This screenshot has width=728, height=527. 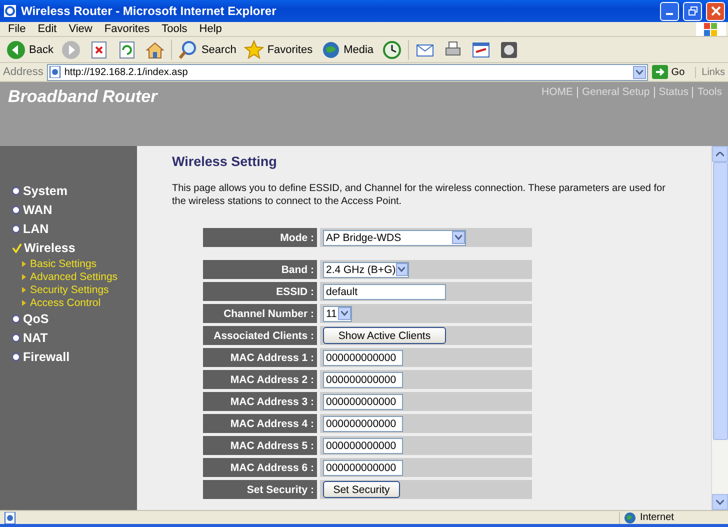 What do you see at coordinates (260, 357) in the screenshot?
I see `field-label: MAC Address 1 :` at bounding box center [260, 357].